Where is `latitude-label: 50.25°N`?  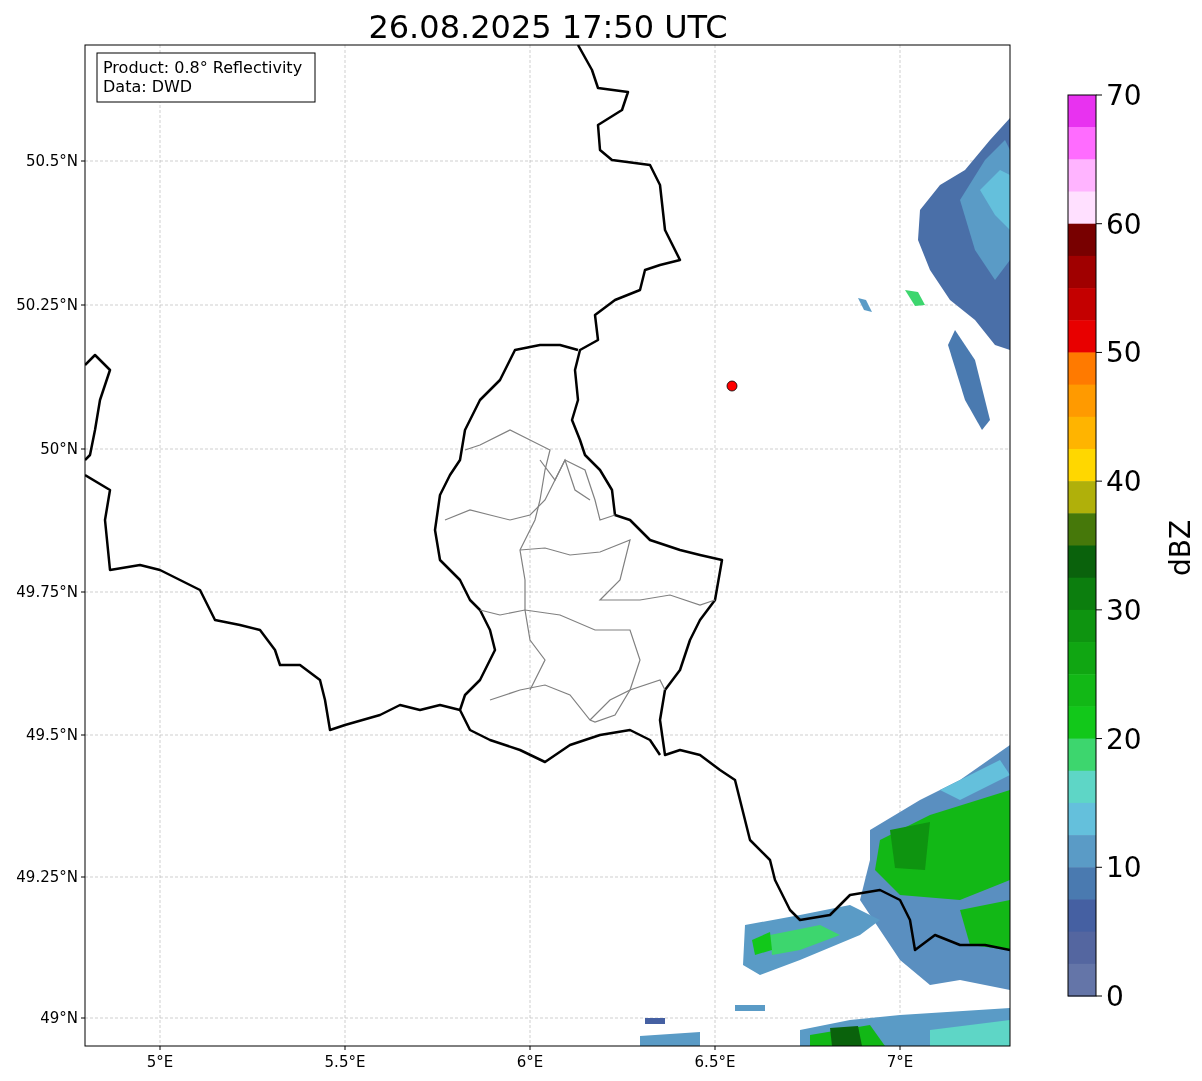
latitude-label: 50.25°N is located at coordinates (47, 305).